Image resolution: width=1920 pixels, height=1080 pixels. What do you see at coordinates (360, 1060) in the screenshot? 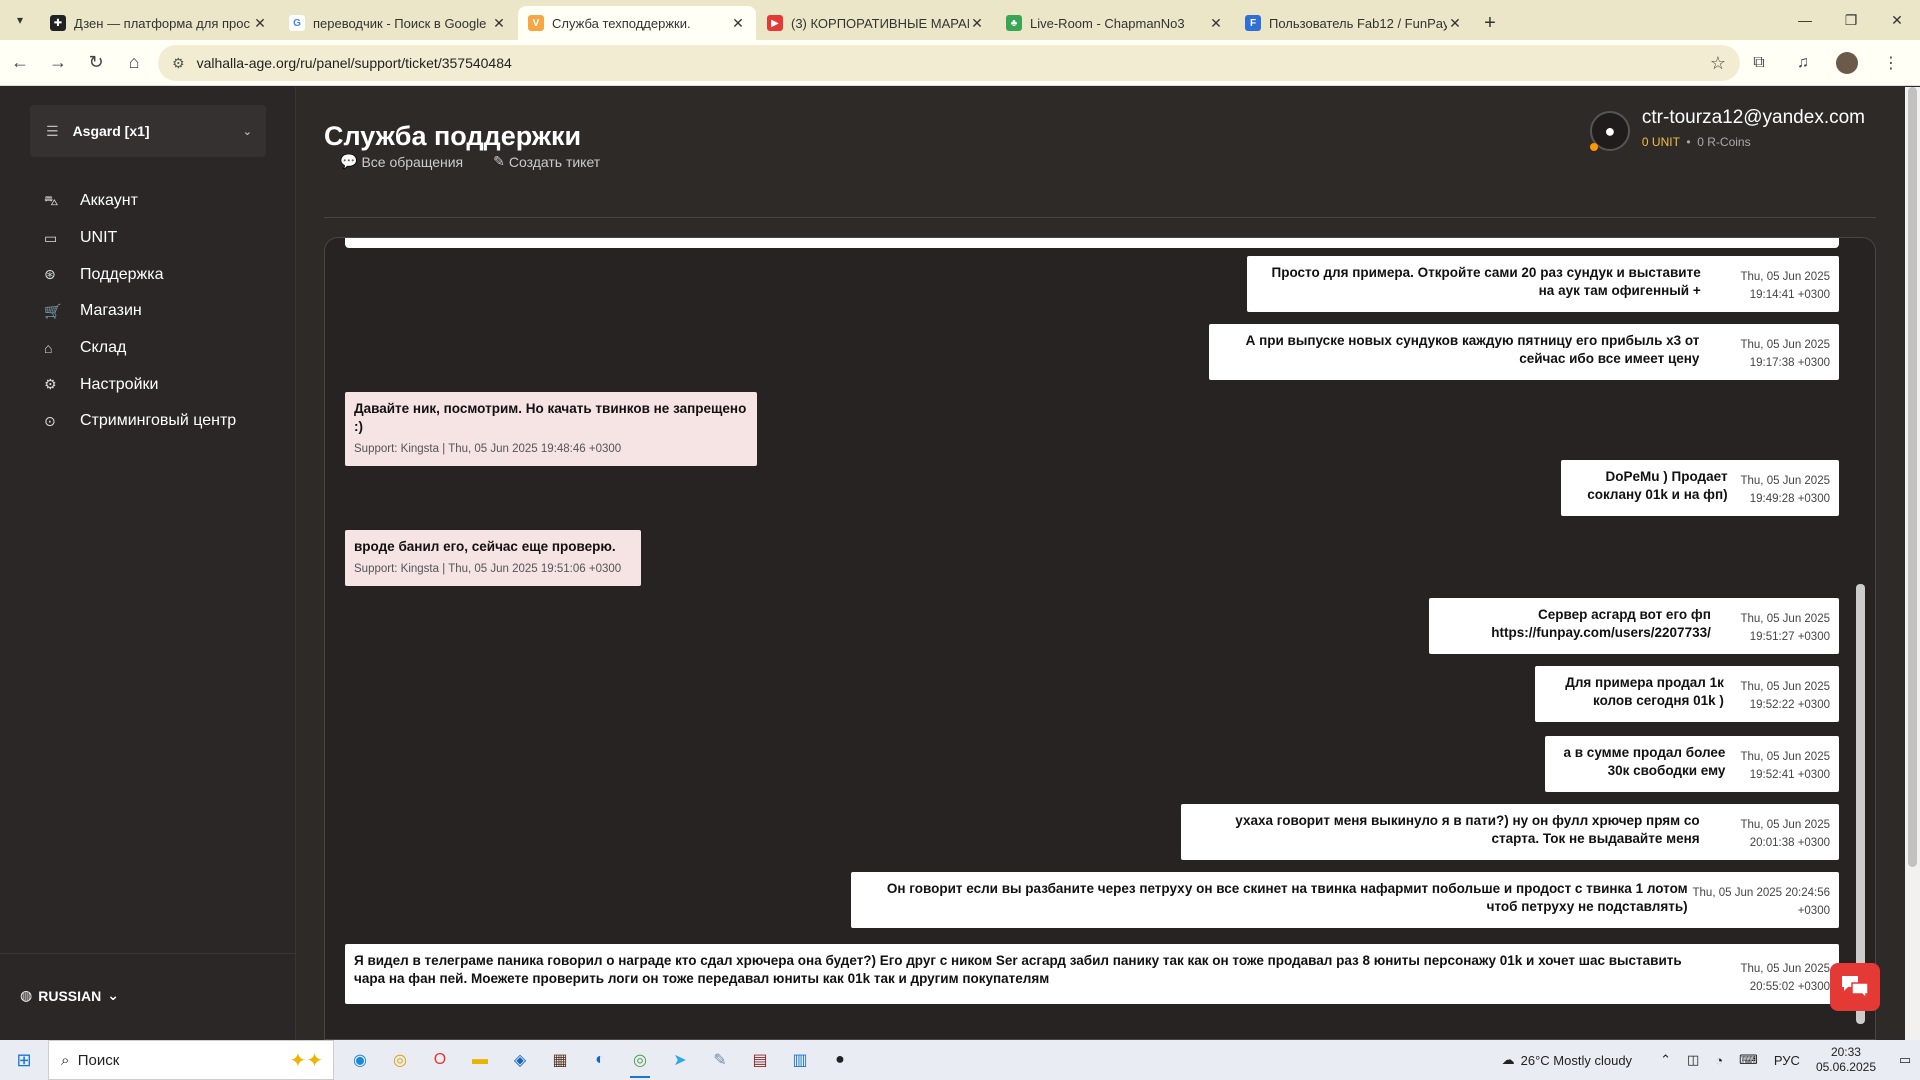
I see `edge-icon: ◉` at bounding box center [360, 1060].